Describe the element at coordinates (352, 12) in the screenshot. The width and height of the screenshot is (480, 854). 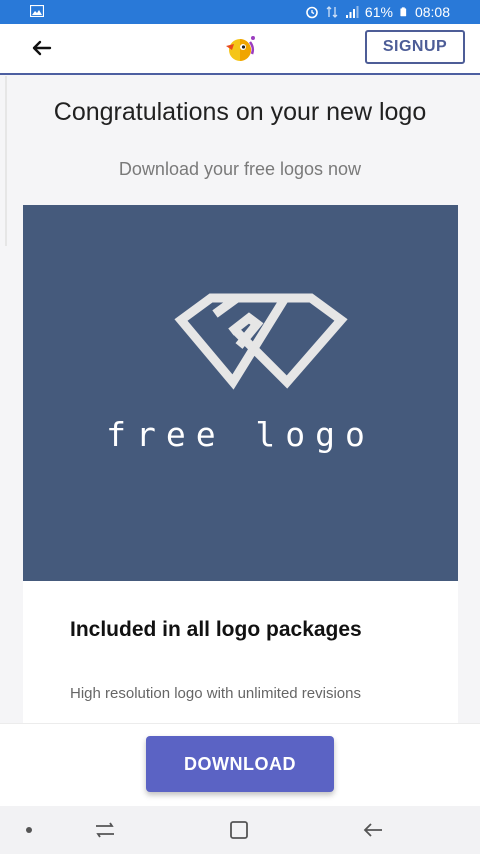
I see `signal-icon` at that location.